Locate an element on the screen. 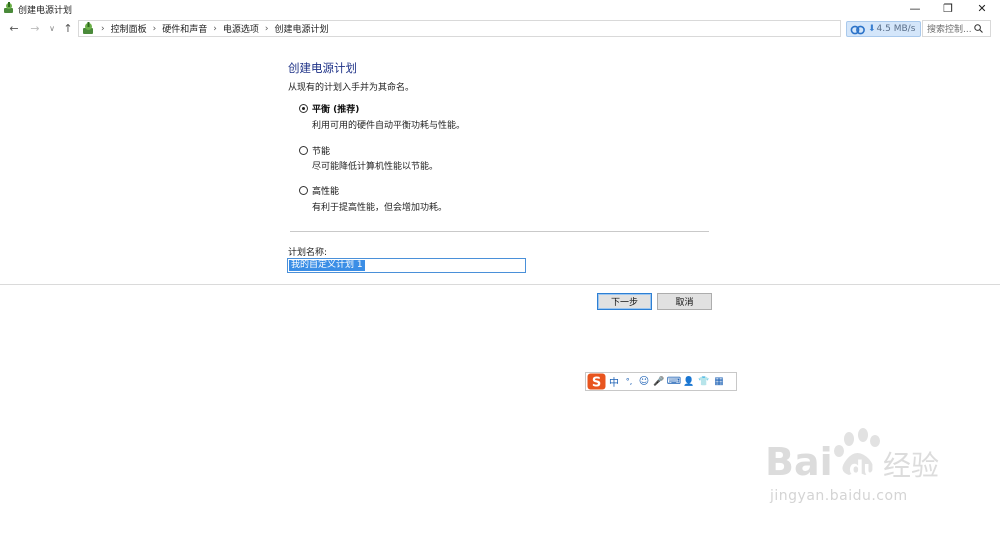  download-arrow-icon: ⬇ is located at coordinates (872, 29).